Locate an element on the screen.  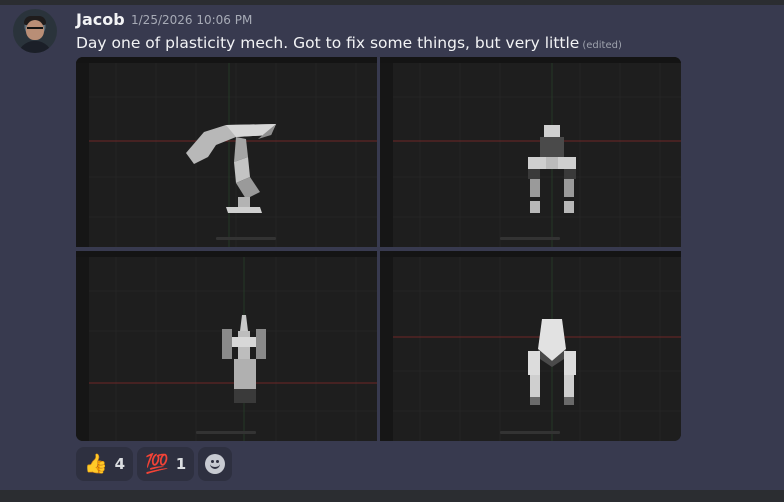
add-reaction-button is located at coordinates (215, 464).